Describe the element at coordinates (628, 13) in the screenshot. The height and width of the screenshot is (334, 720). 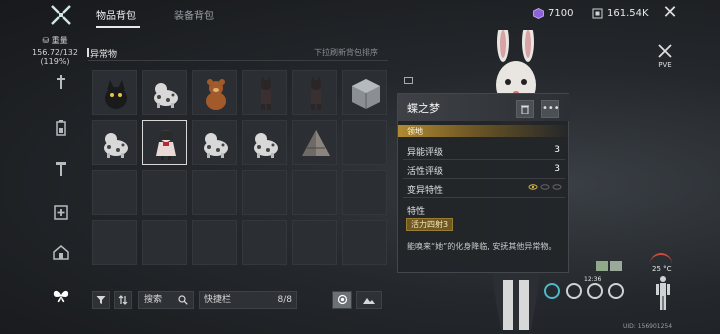
I see `currency-secondary-value: 161.54K` at that location.